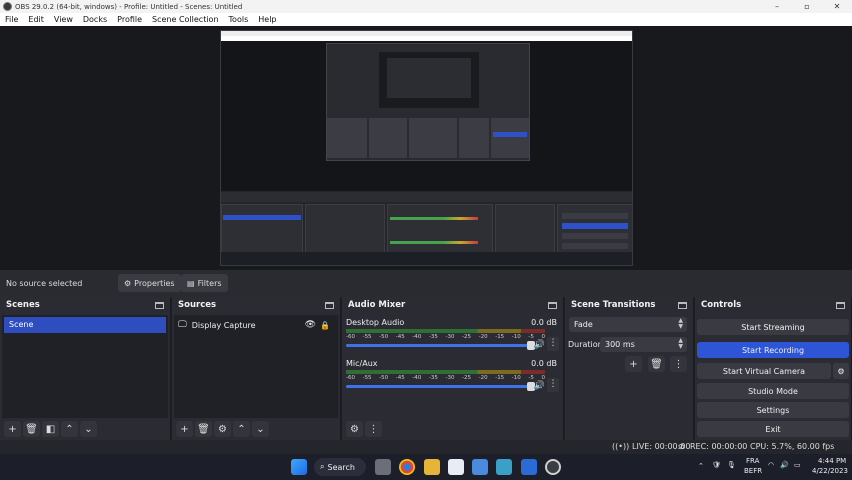  I want to click on meter-ticks: -60 -55 -50 -45 -40 -35 -30 -25 -20 -15 -10 -5 0, so click(445, 337).